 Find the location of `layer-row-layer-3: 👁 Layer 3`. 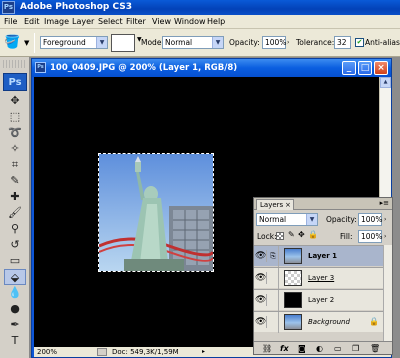

layer-row-layer-3: 👁 Layer 3 is located at coordinates (323, 278).